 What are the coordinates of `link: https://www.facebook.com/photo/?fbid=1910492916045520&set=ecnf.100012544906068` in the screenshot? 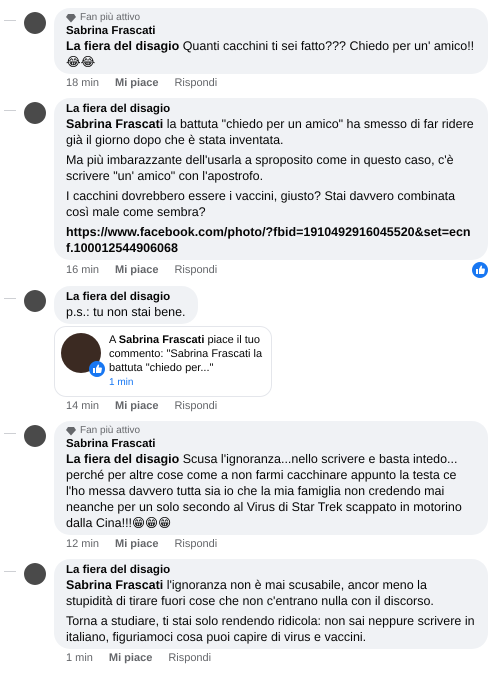 It's located at (271, 240).